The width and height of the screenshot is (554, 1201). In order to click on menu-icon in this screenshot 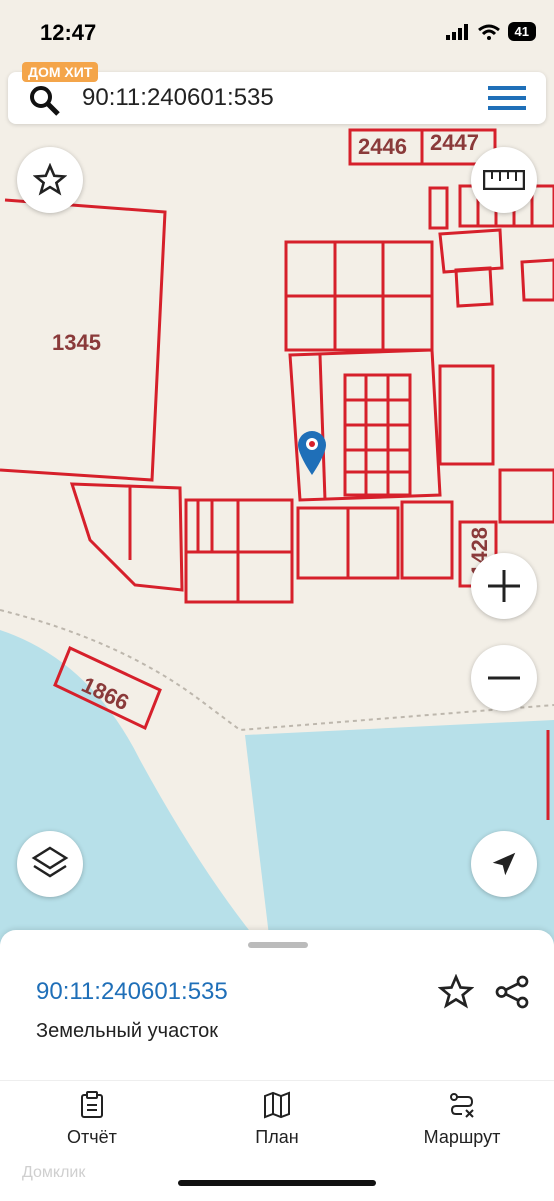, I will do `click(507, 98)`.